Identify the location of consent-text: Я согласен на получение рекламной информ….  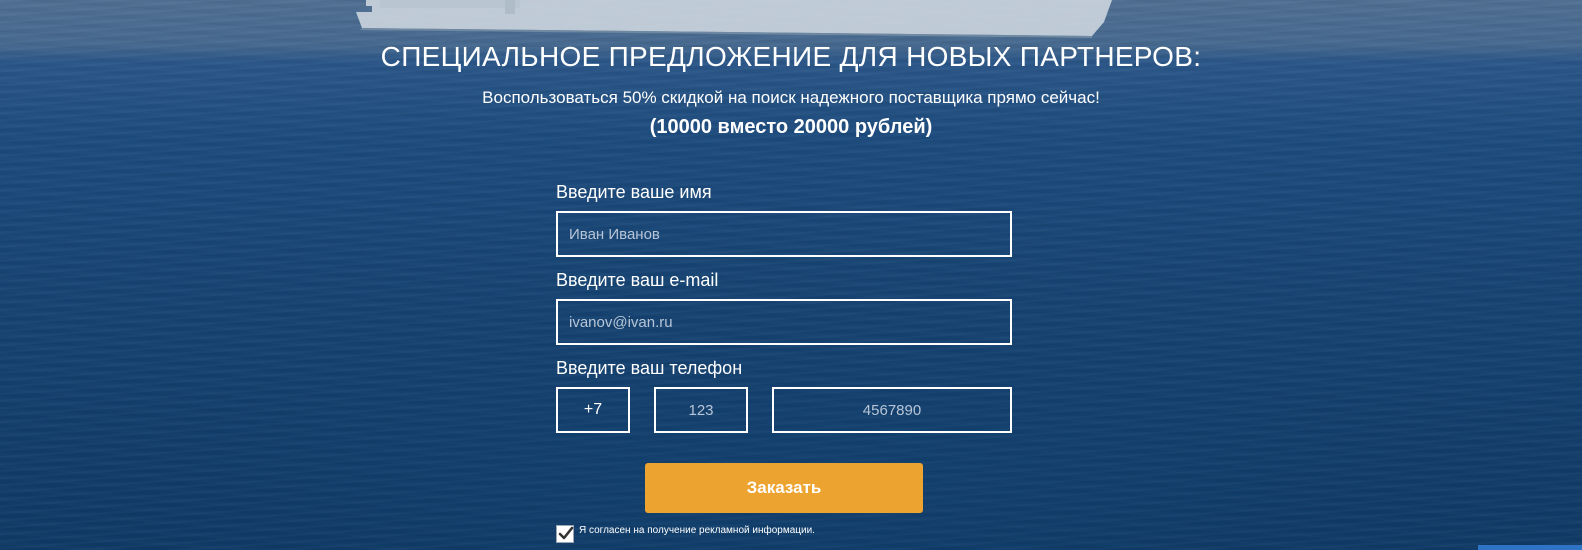
(697, 530).